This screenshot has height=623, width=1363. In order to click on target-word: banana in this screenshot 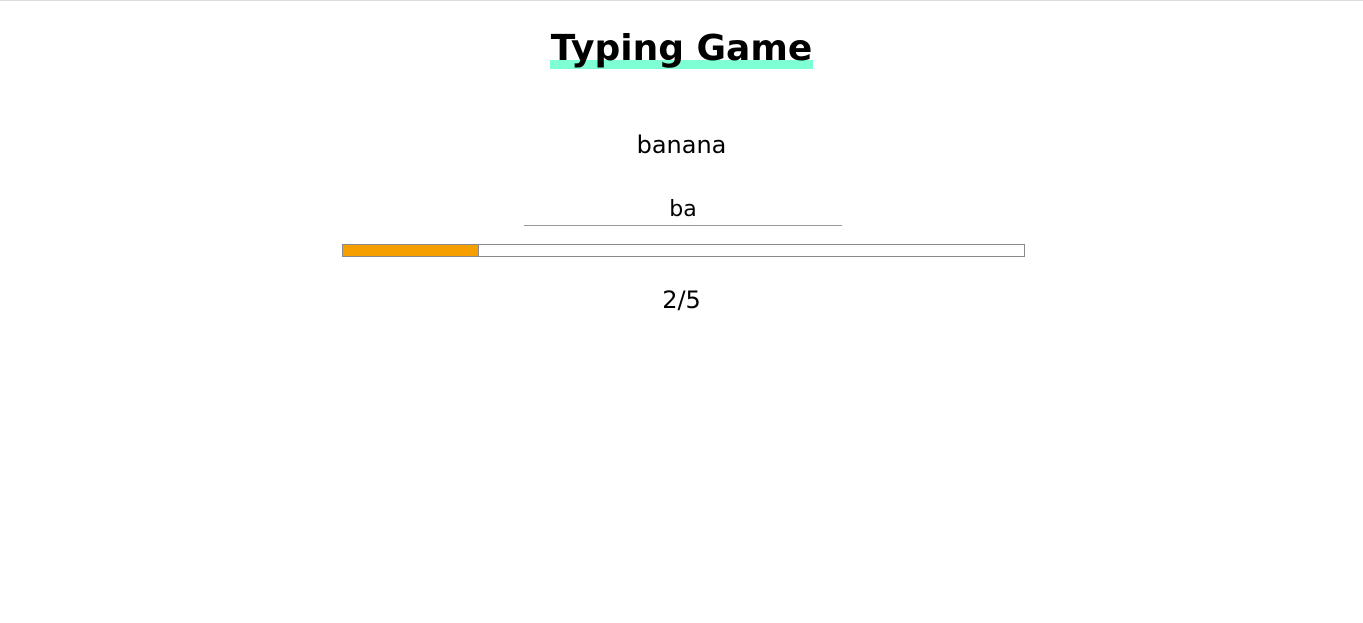, I will do `click(681, 145)`.